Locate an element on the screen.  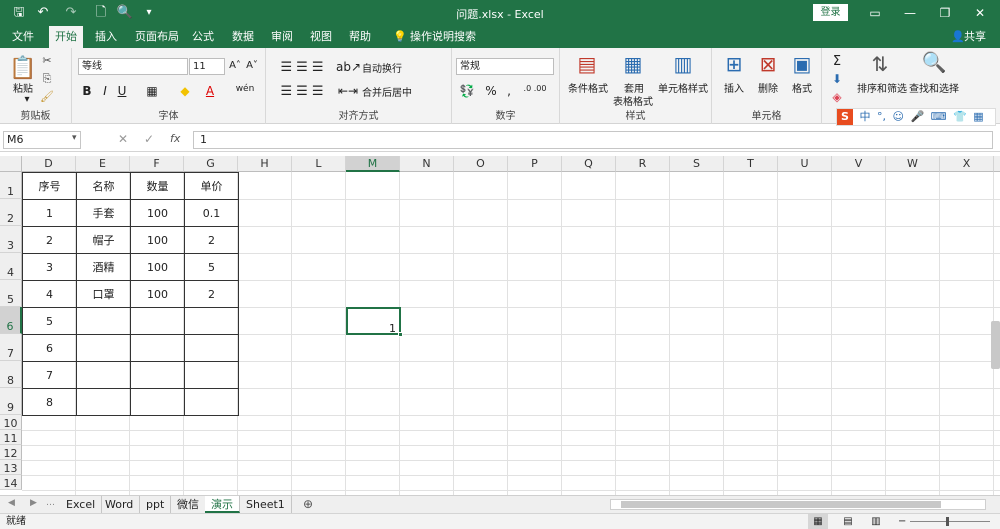
close-icon: ✕ is located at coordinates (980, 13).